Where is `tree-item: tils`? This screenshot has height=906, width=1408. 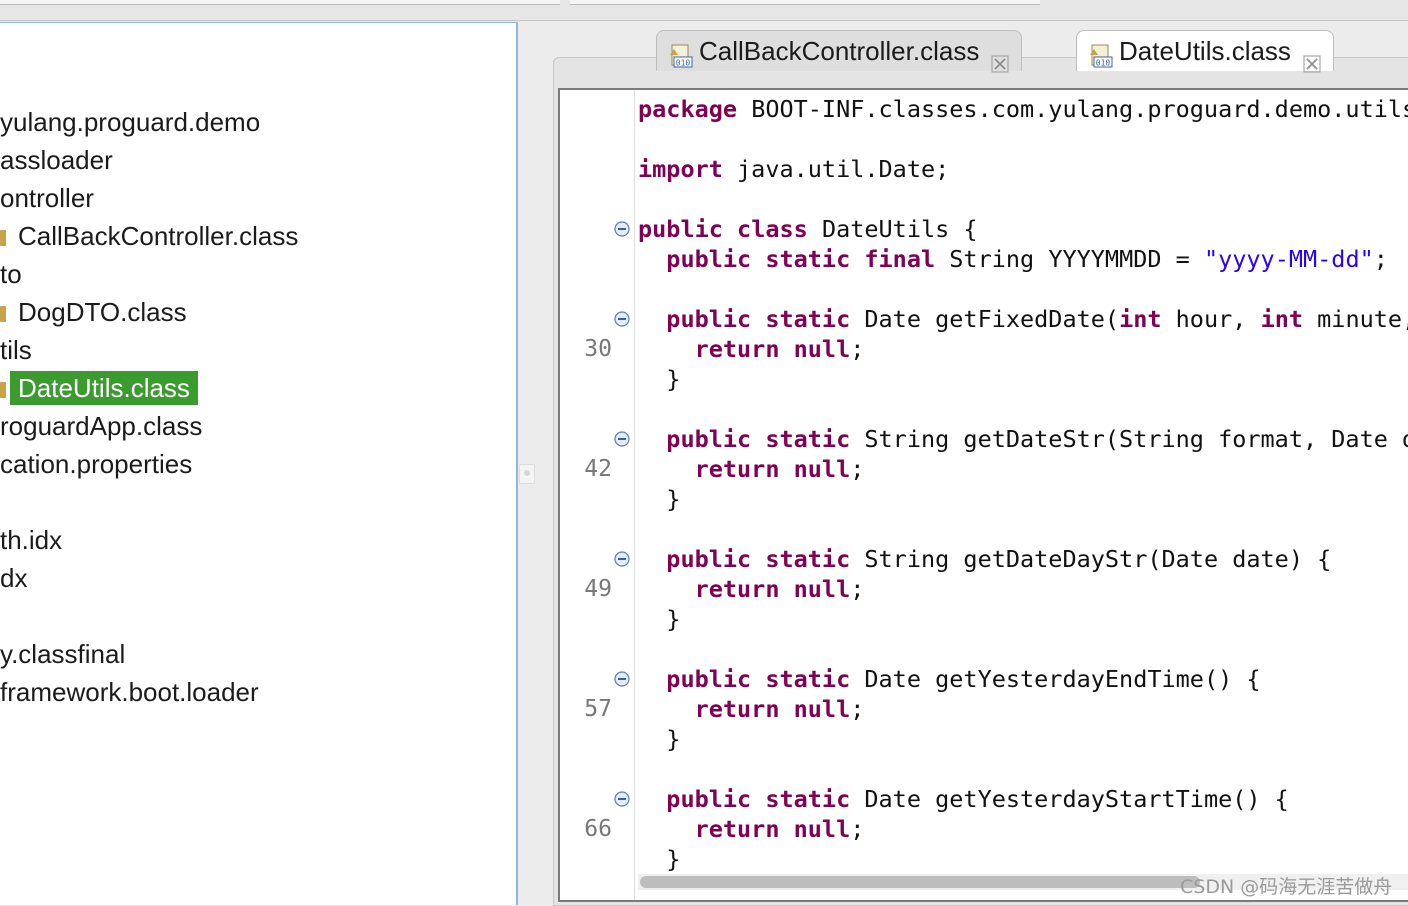 tree-item: tils is located at coordinates (20, 350).